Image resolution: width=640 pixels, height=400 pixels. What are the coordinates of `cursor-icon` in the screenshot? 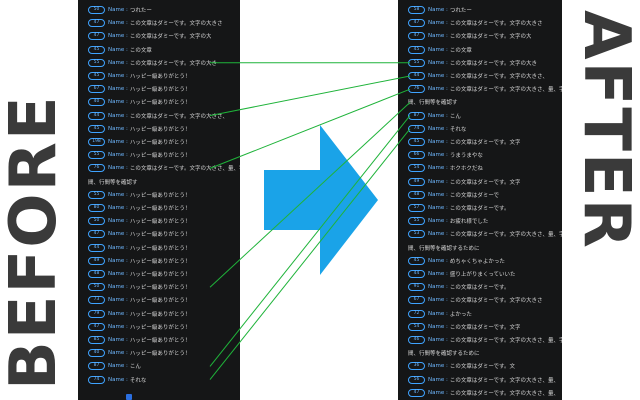 It's located at (129, 397).